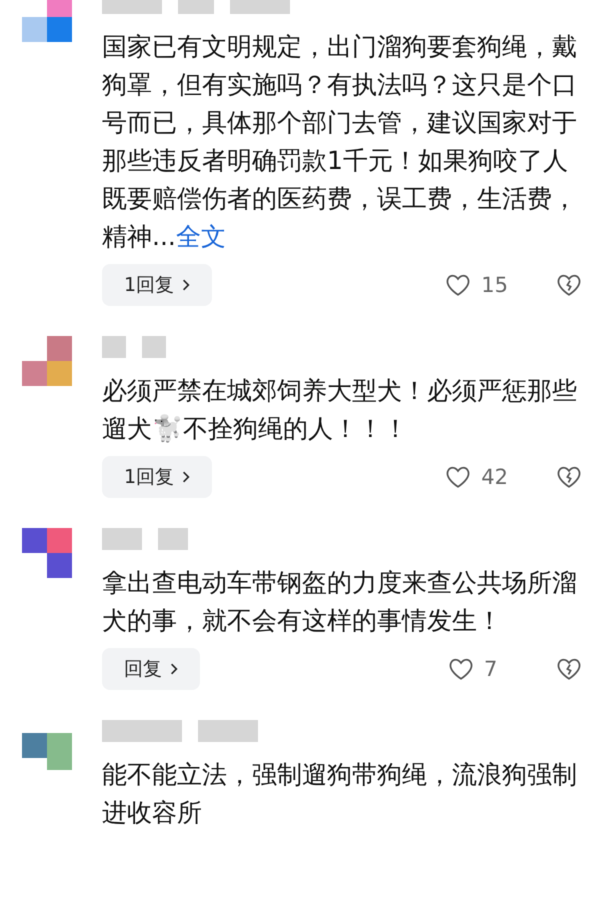 The width and height of the screenshot is (600, 900). I want to click on comment-text: 拿出查电动车带钢盔的力度来查公共场所溜犬的事，就不会有这样的事情发生！, so click(340, 602).